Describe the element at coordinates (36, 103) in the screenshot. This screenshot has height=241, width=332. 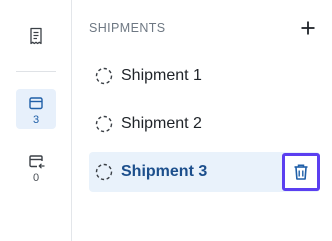
I see `package-icon` at that location.